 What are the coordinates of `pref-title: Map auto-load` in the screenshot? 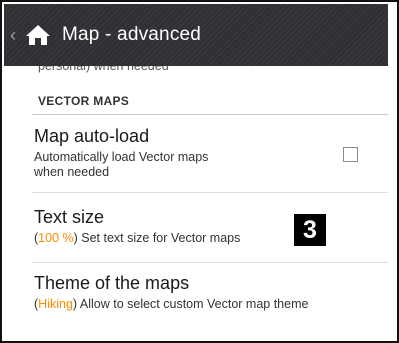 It's located at (92, 136).